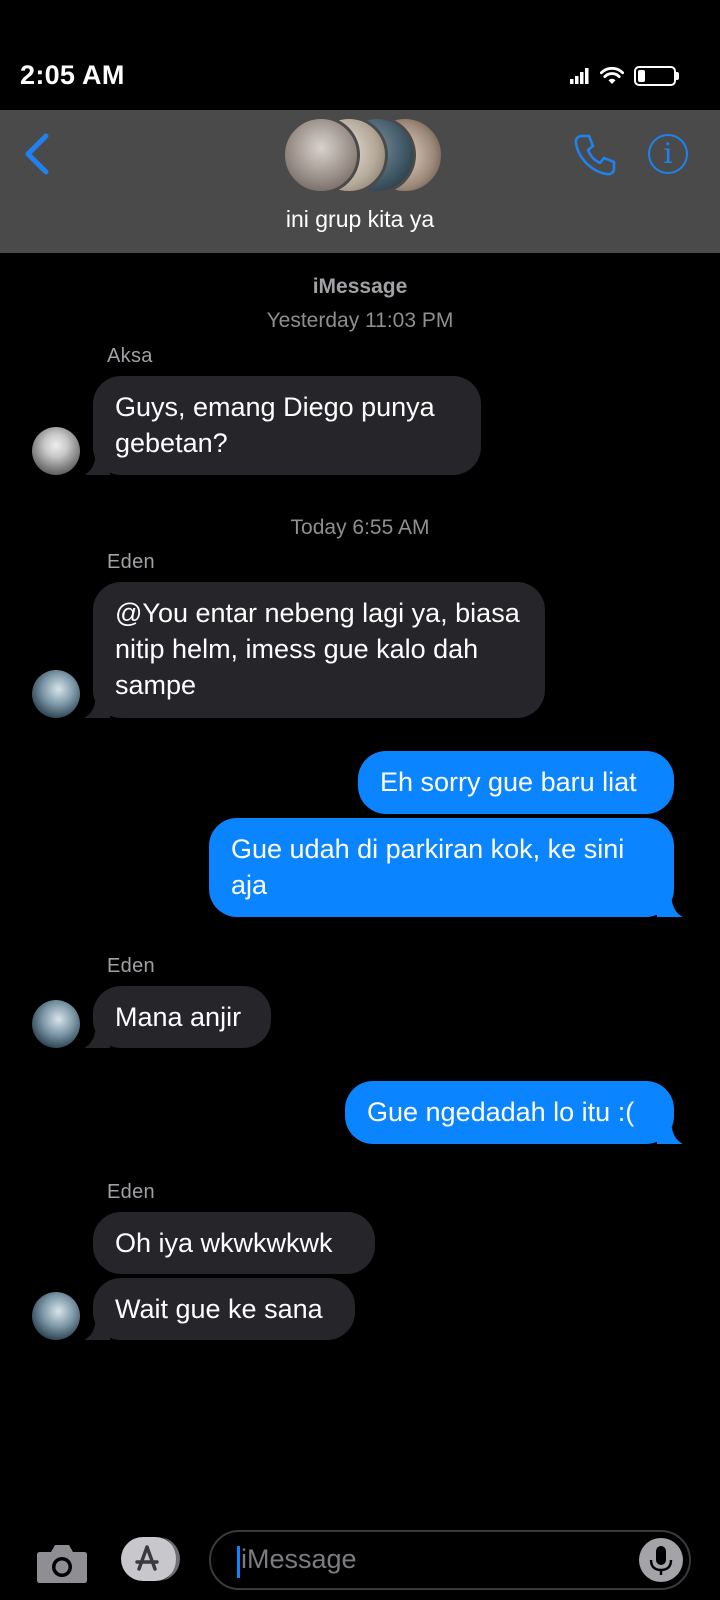 The width and height of the screenshot is (720, 1600). What do you see at coordinates (62, 1562) in the screenshot?
I see `camera-icon` at bounding box center [62, 1562].